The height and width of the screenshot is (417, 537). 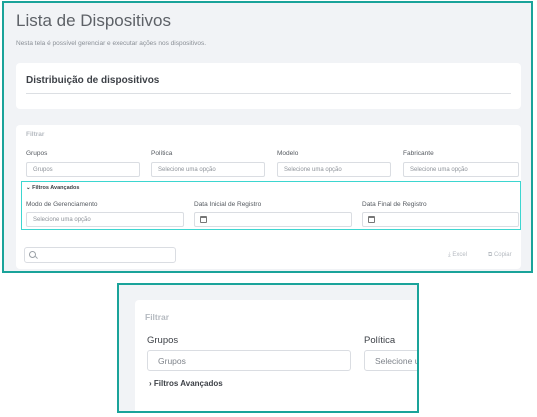 What do you see at coordinates (100, 255) in the screenshot?
I see `search-input` at bounding box center [100, 255].